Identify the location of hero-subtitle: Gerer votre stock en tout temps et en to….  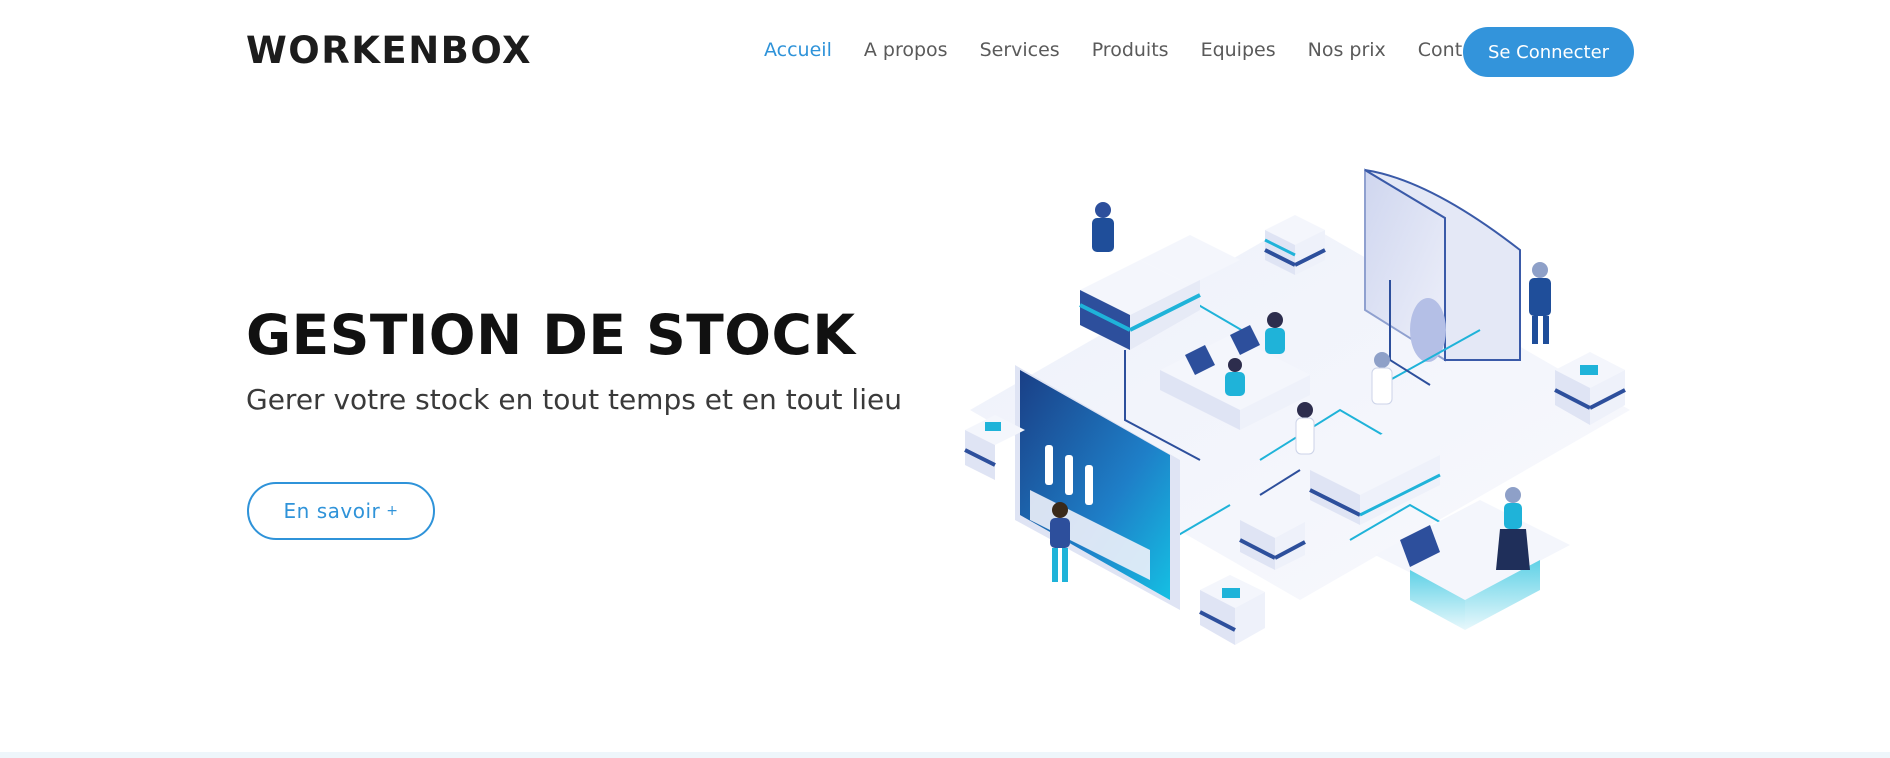
(574, 399).